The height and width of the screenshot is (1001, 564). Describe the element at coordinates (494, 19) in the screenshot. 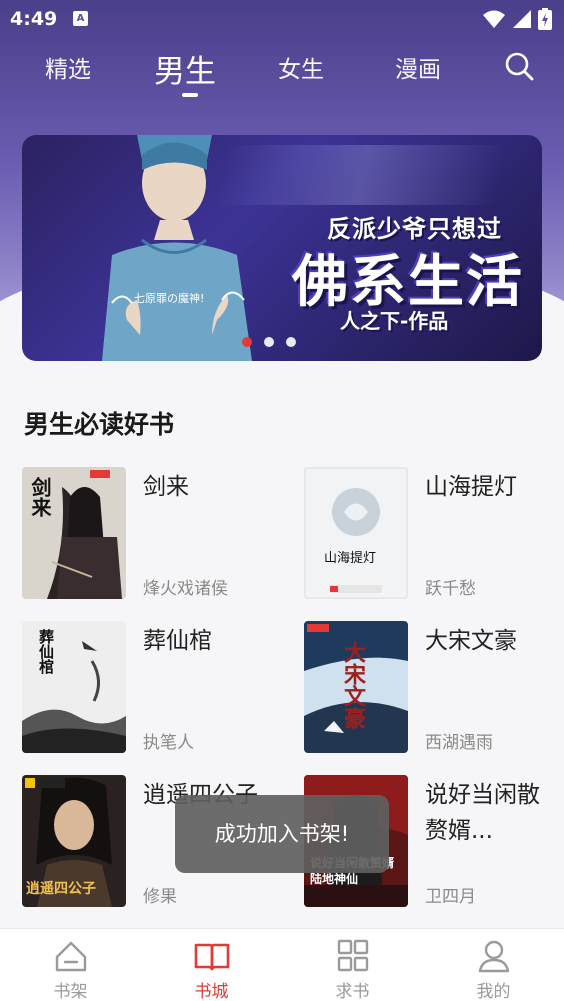

I see `wifi-icon` at that location.